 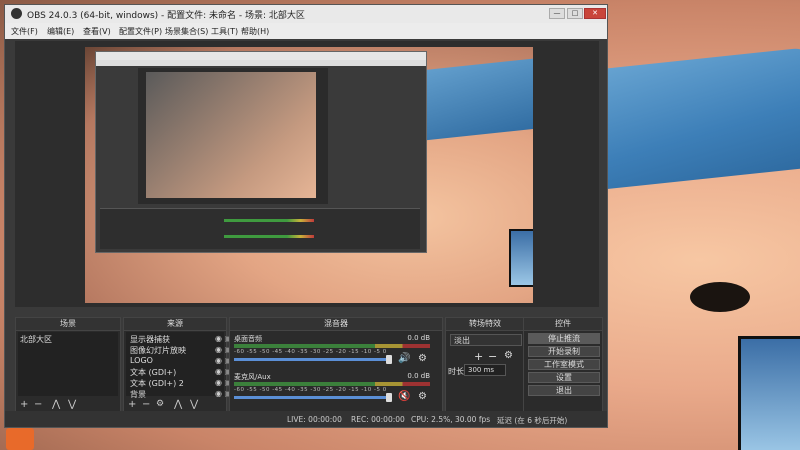 I want to click on nested-preview-image, so click(x=231, y=135).